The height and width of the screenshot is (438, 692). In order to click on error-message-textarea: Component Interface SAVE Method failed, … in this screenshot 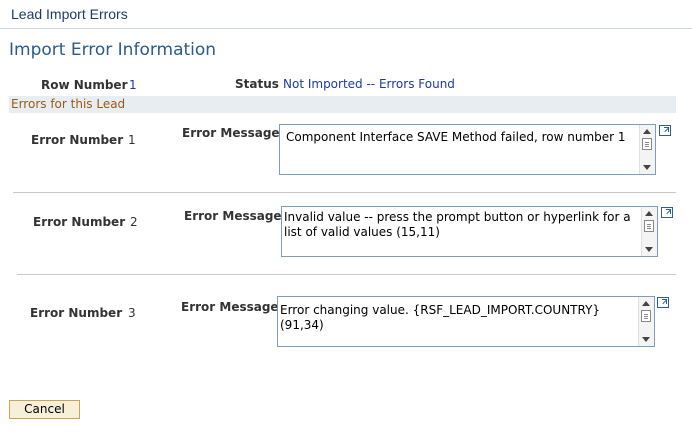, I will do `click(467, 149)`.